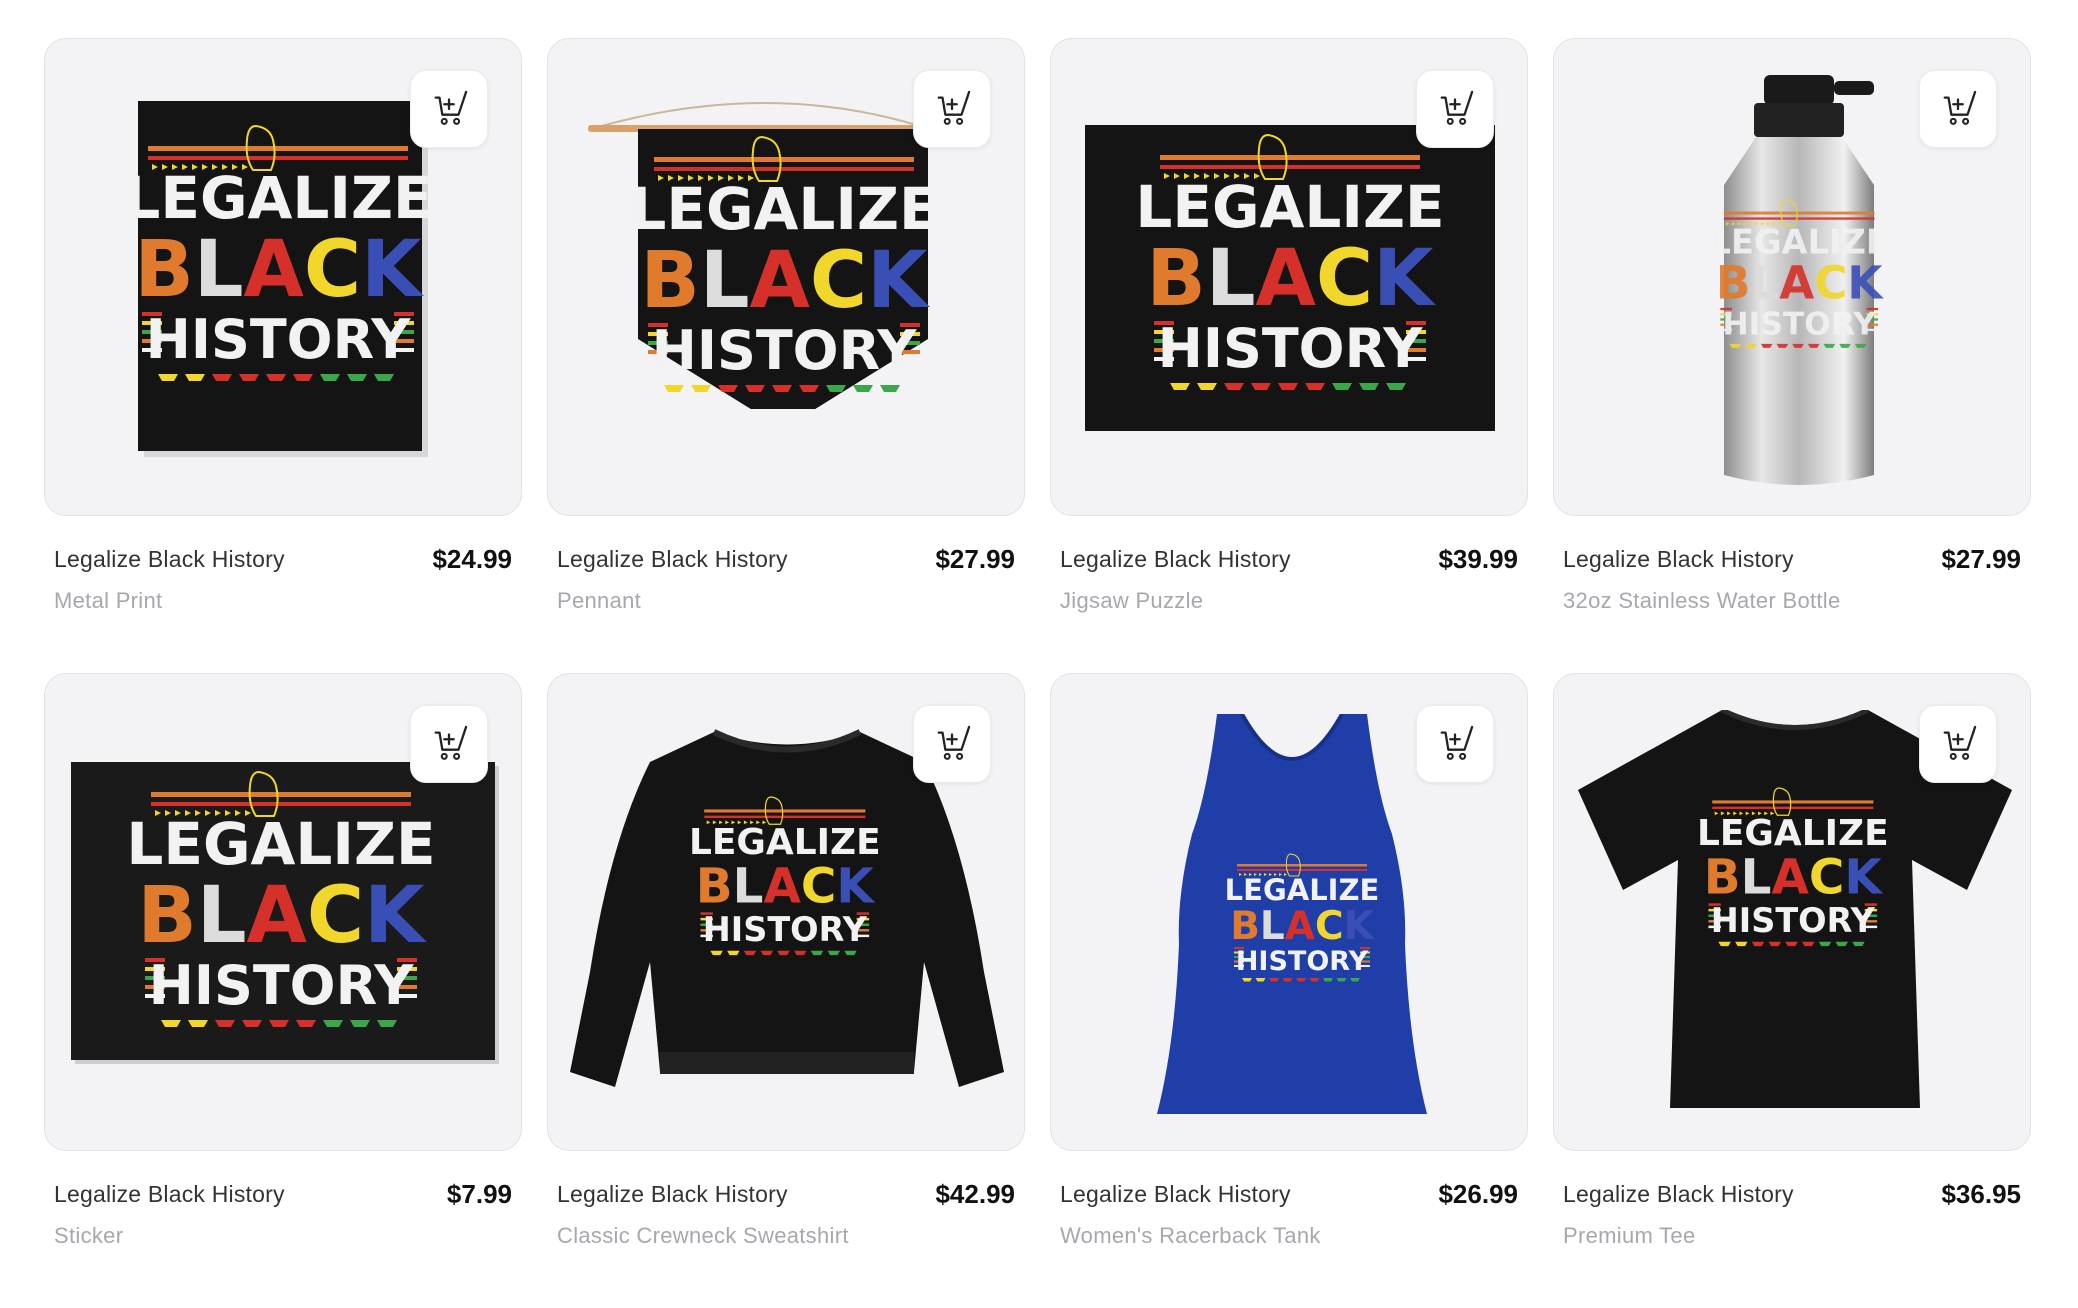 Image resolution: width=2078 pixels, height=1308 pixels. I want to click on pennant-image: LEGALIZEBLACKHISTORY, so click(763, 255).